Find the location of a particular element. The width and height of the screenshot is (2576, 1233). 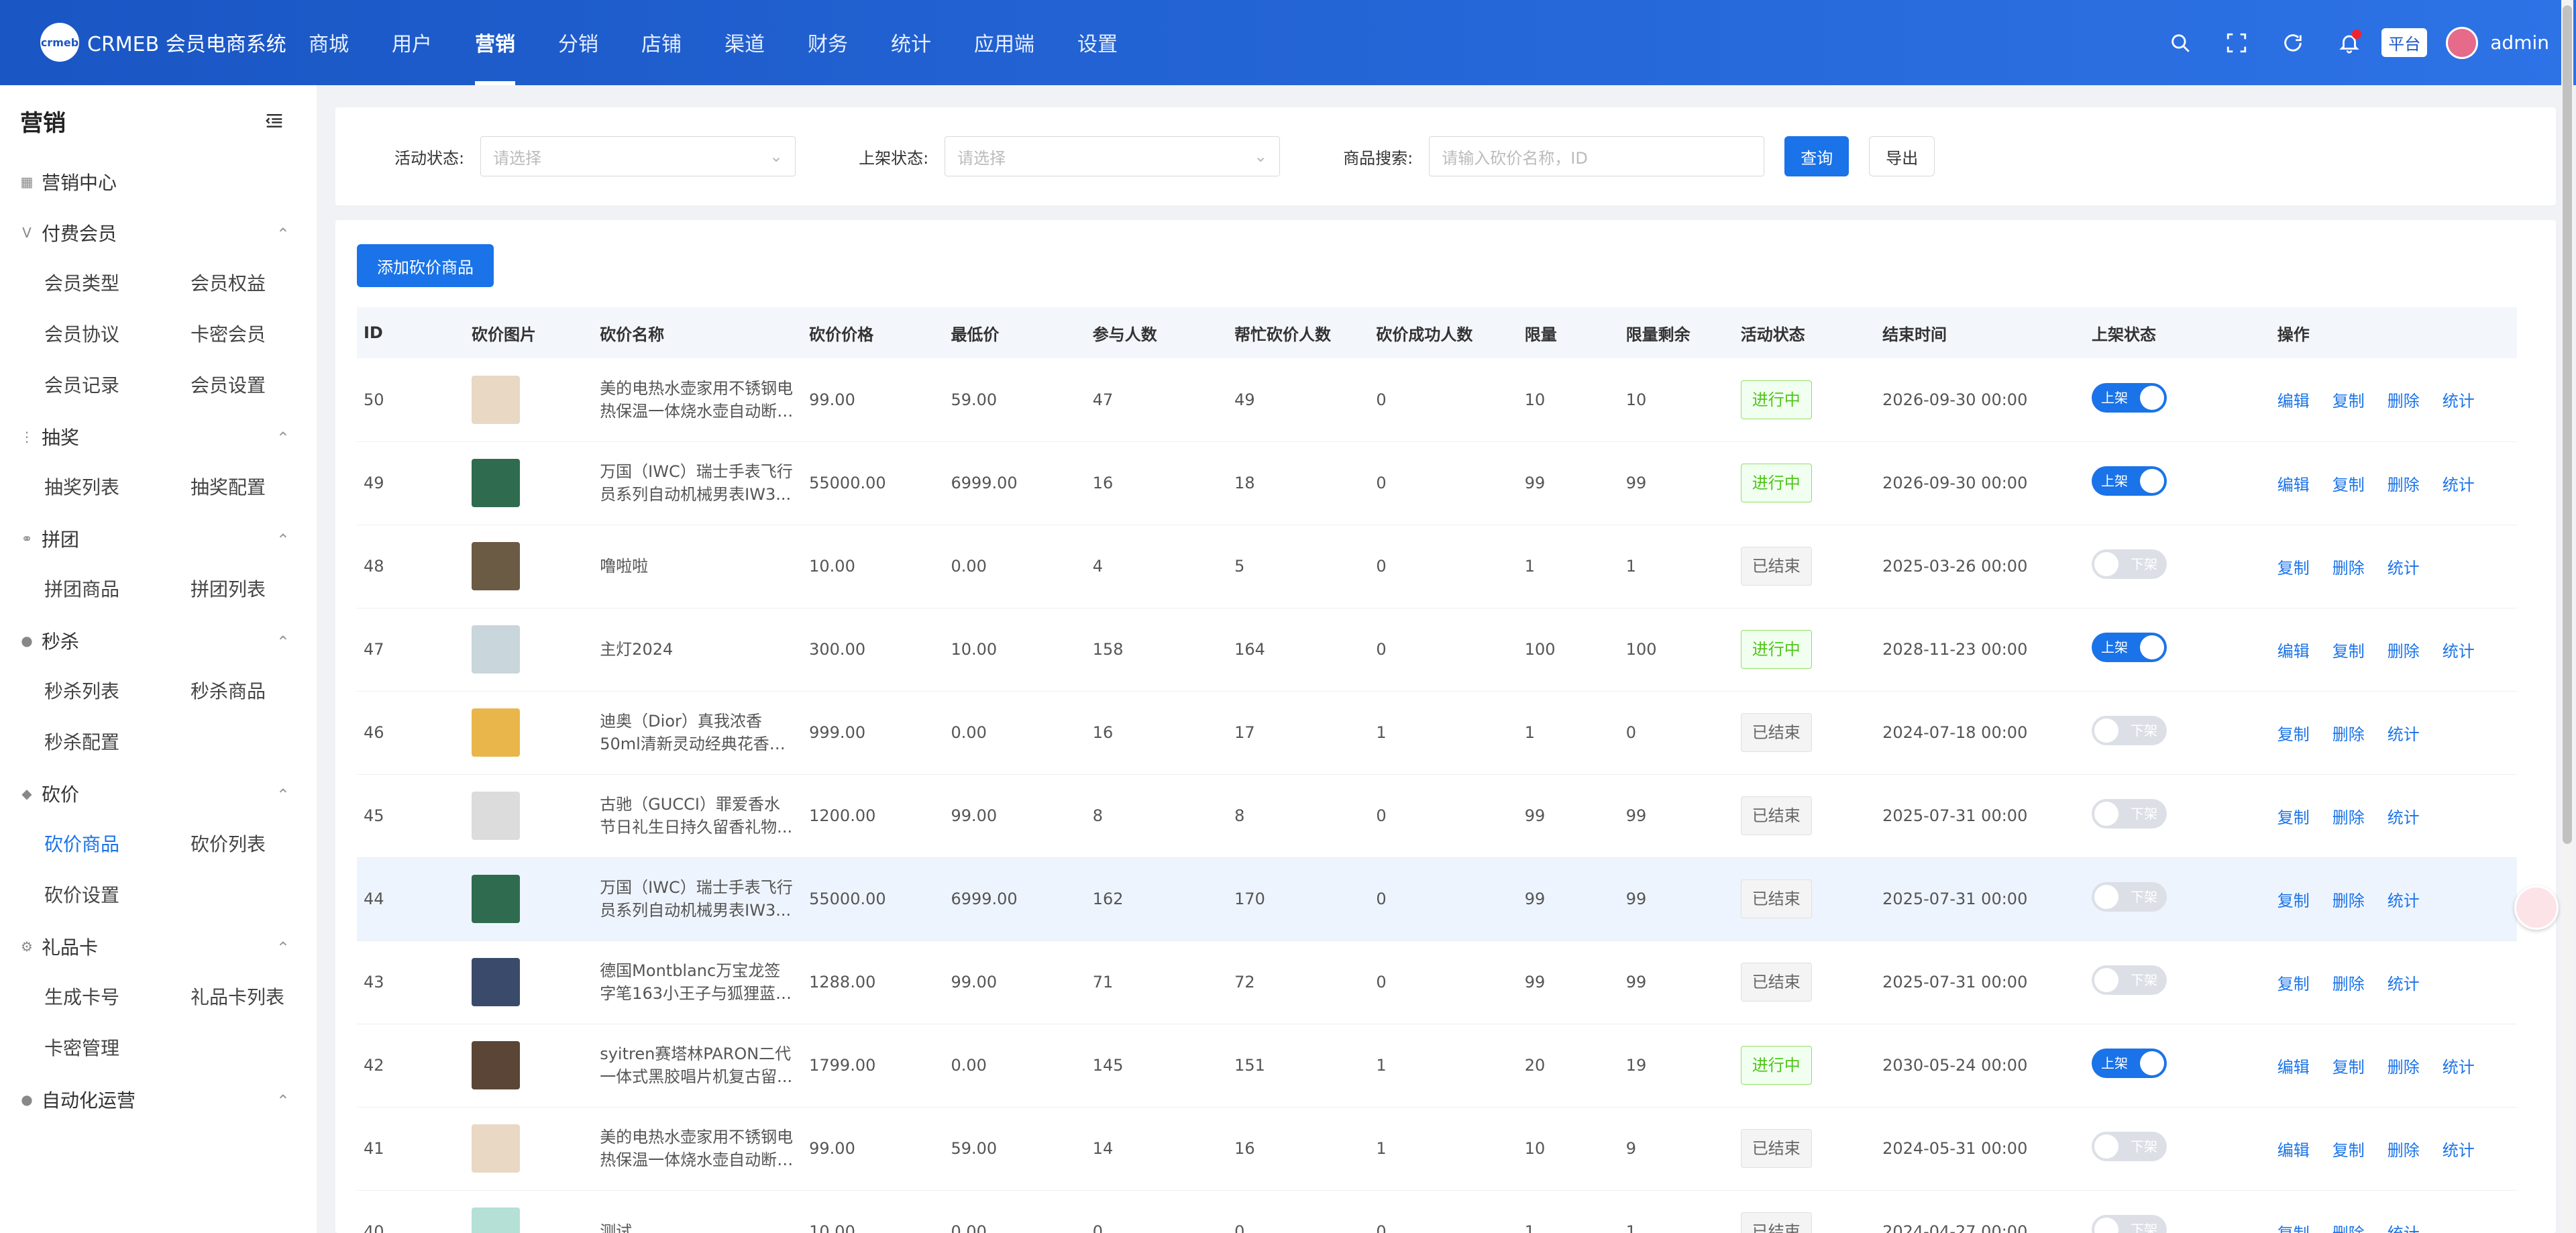

platform-badge: 平台 is located at coordinates (2404, 43).